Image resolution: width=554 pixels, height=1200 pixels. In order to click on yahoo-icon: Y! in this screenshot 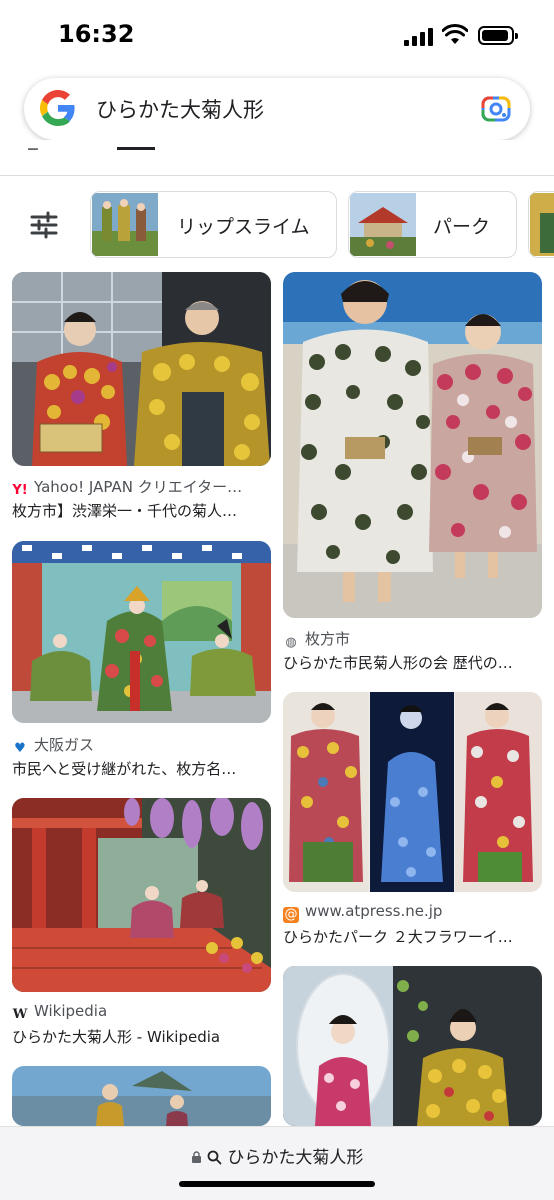, I will do `click(20, 490)`.